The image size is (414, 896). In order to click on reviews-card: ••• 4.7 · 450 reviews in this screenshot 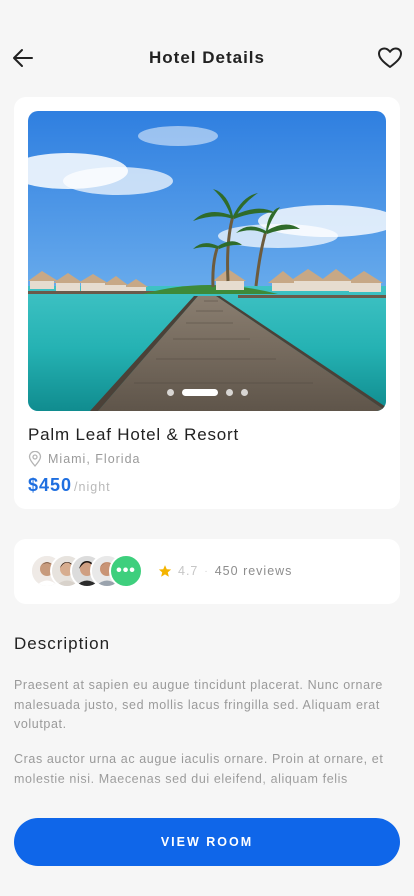, I will do `click(207, 571)`.